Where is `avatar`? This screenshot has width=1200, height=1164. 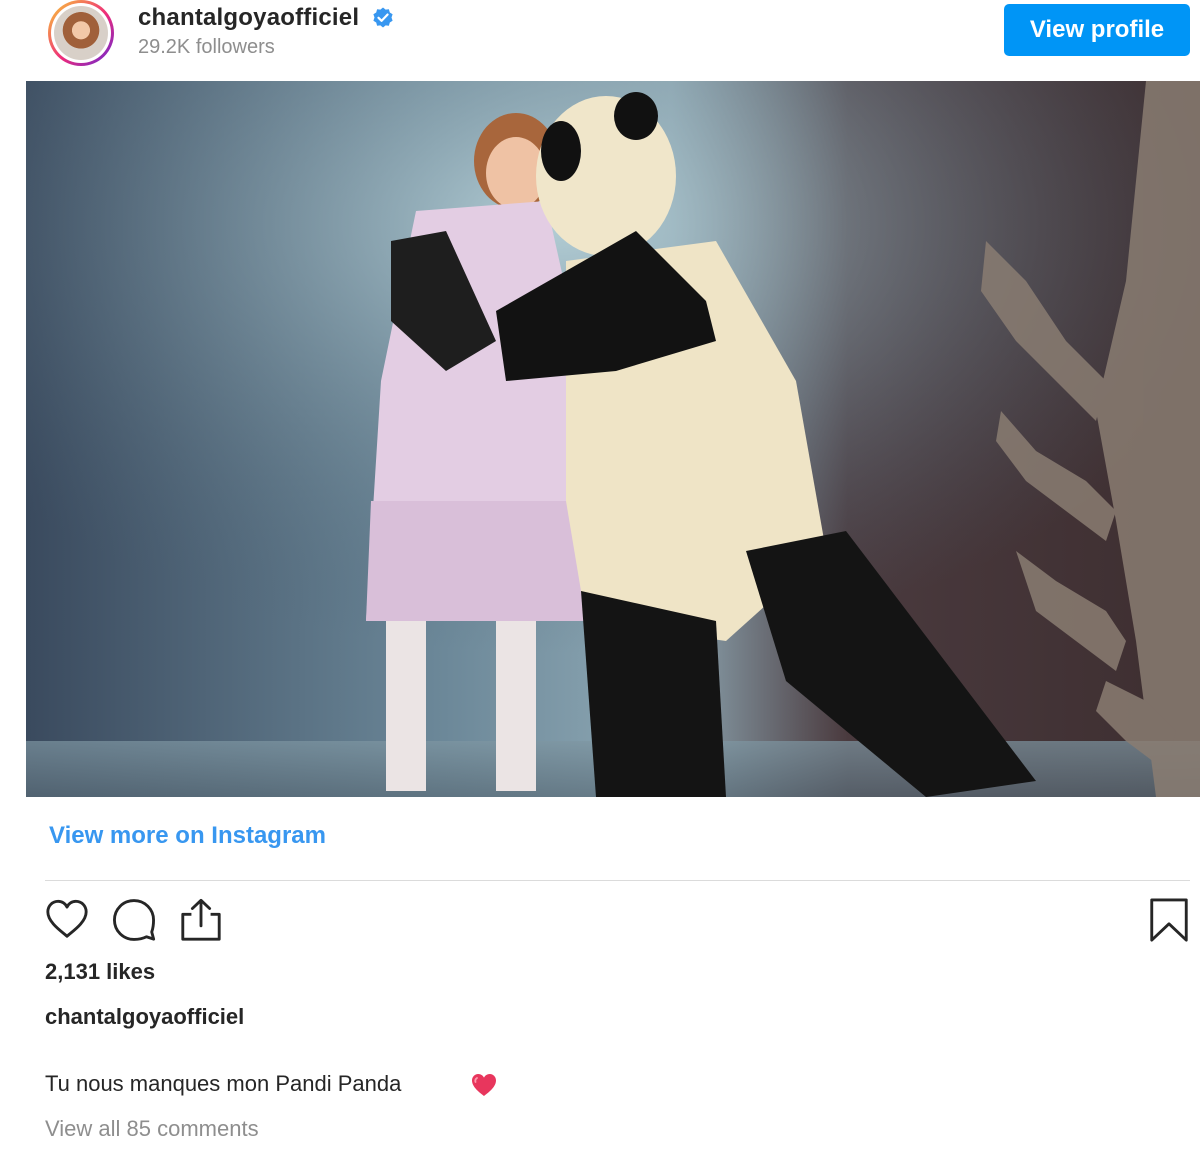
avatar is located at coordinates (81, 33).